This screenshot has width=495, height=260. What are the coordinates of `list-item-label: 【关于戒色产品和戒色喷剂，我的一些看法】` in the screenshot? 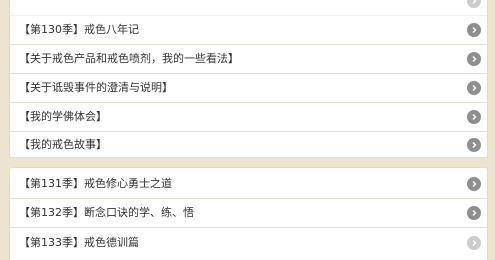 It's located at (129, 58).